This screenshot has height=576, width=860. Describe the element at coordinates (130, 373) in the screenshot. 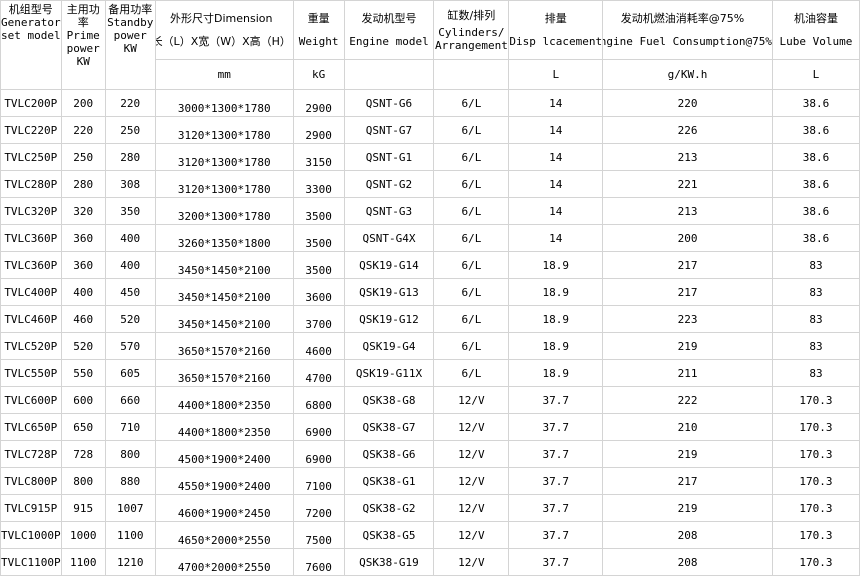

I see `cell-standby: 605` at that location.